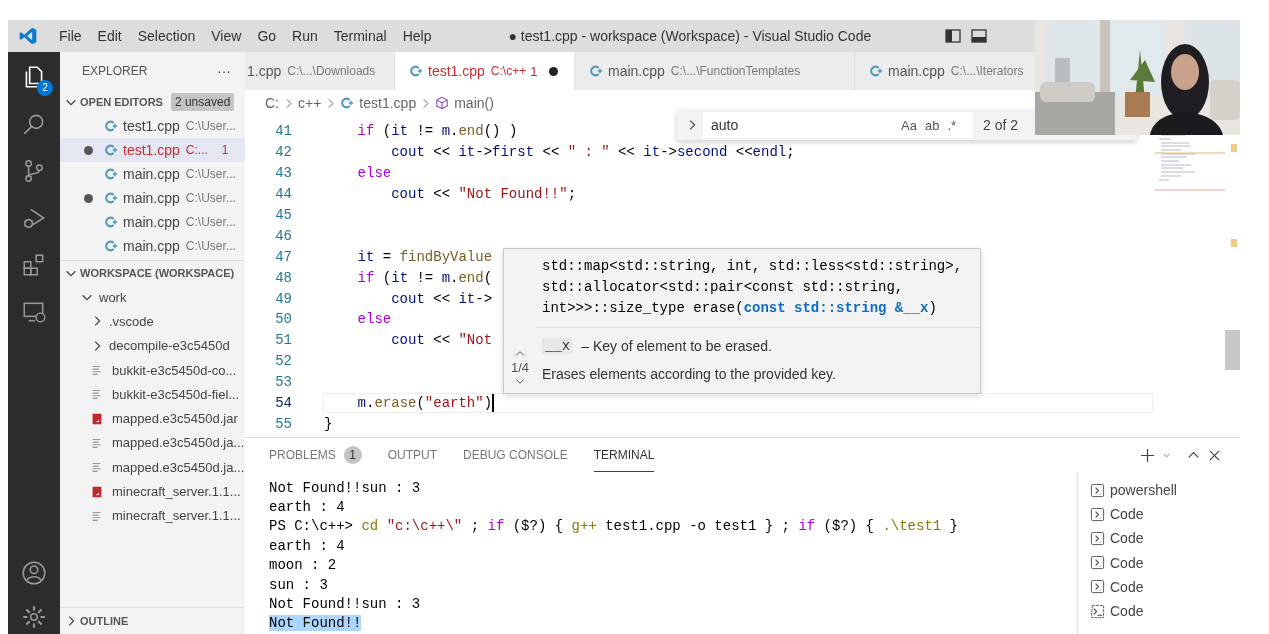  What do you see at coordinates (592, 152) in the screenshot?
I see `code-line: cout << it->first << " : " << it->second <<endl;` at bounding box center [592, 152].